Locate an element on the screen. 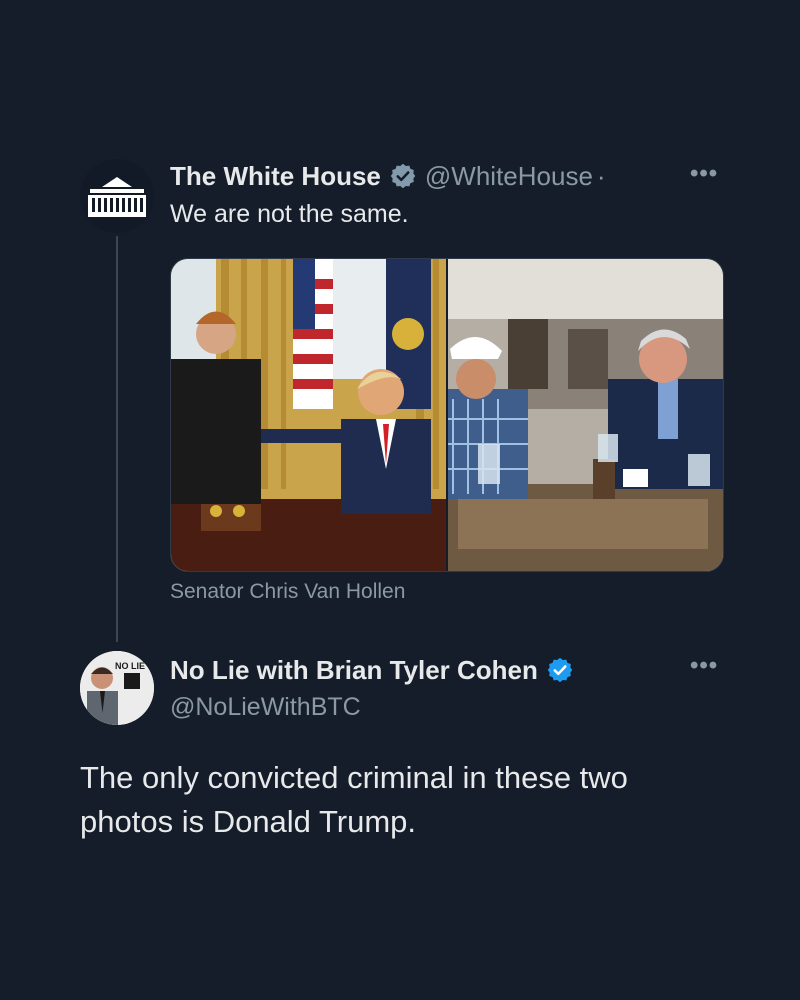  white-house-logo-icon is located at coordinates (117, 196).